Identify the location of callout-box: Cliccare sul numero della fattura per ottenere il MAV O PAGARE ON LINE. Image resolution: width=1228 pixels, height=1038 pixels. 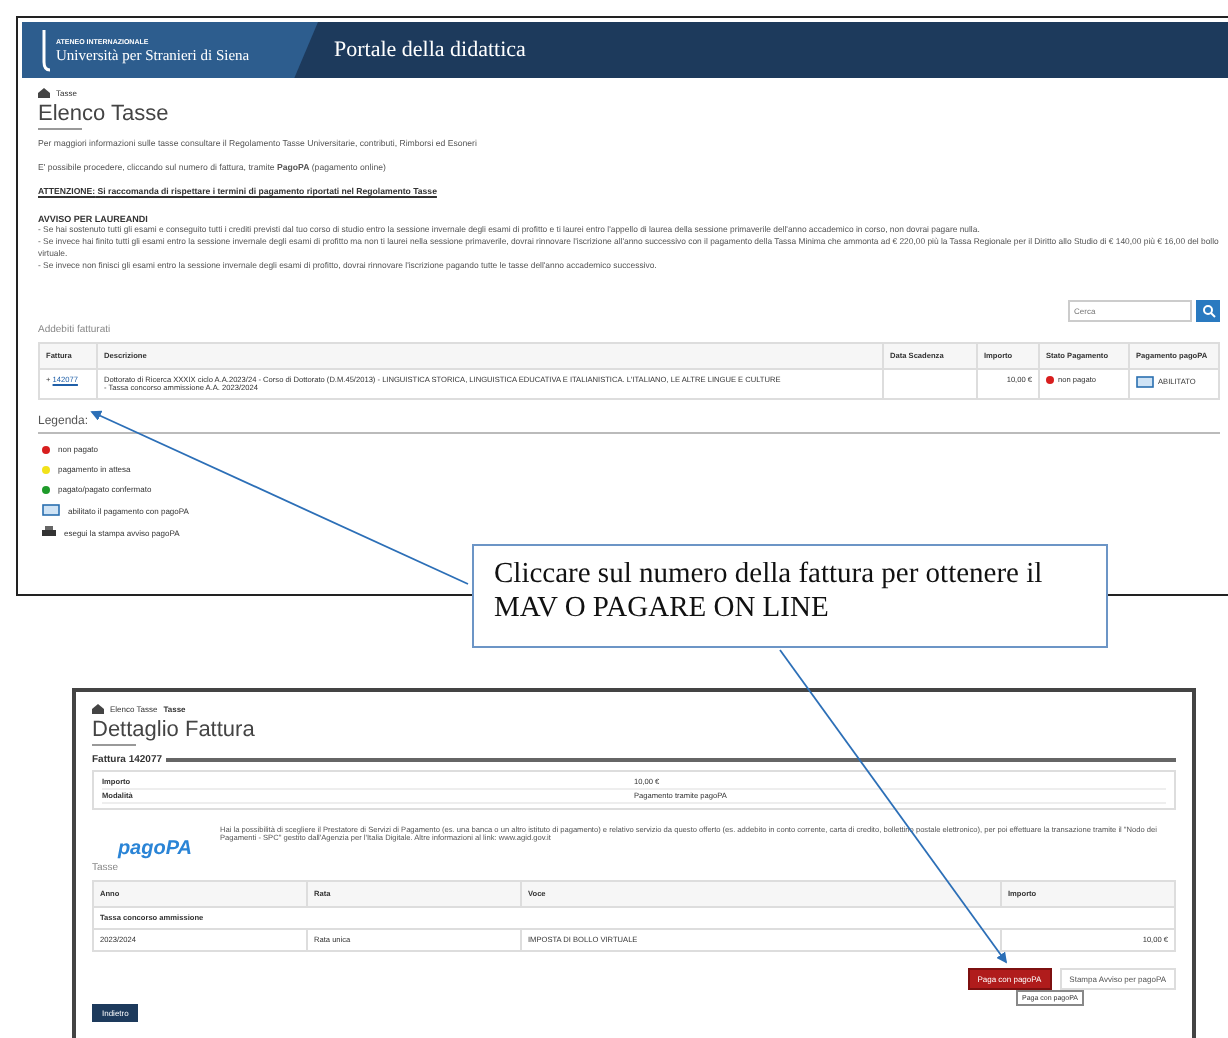
(790, 596).